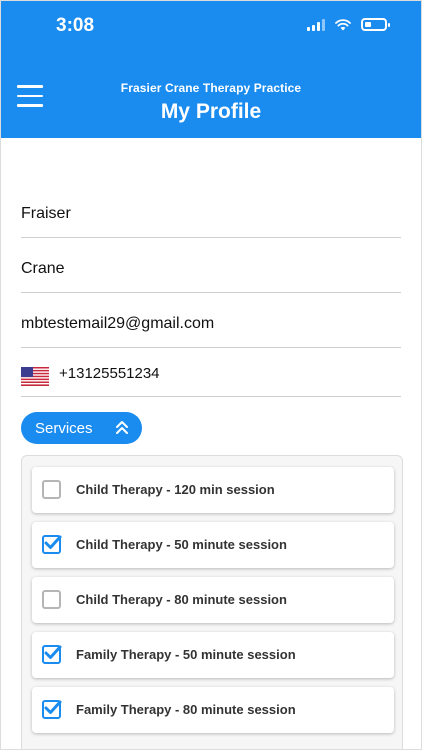  I want to click on service-label: Family Therapy - 80 minute session, so click(186, 709).